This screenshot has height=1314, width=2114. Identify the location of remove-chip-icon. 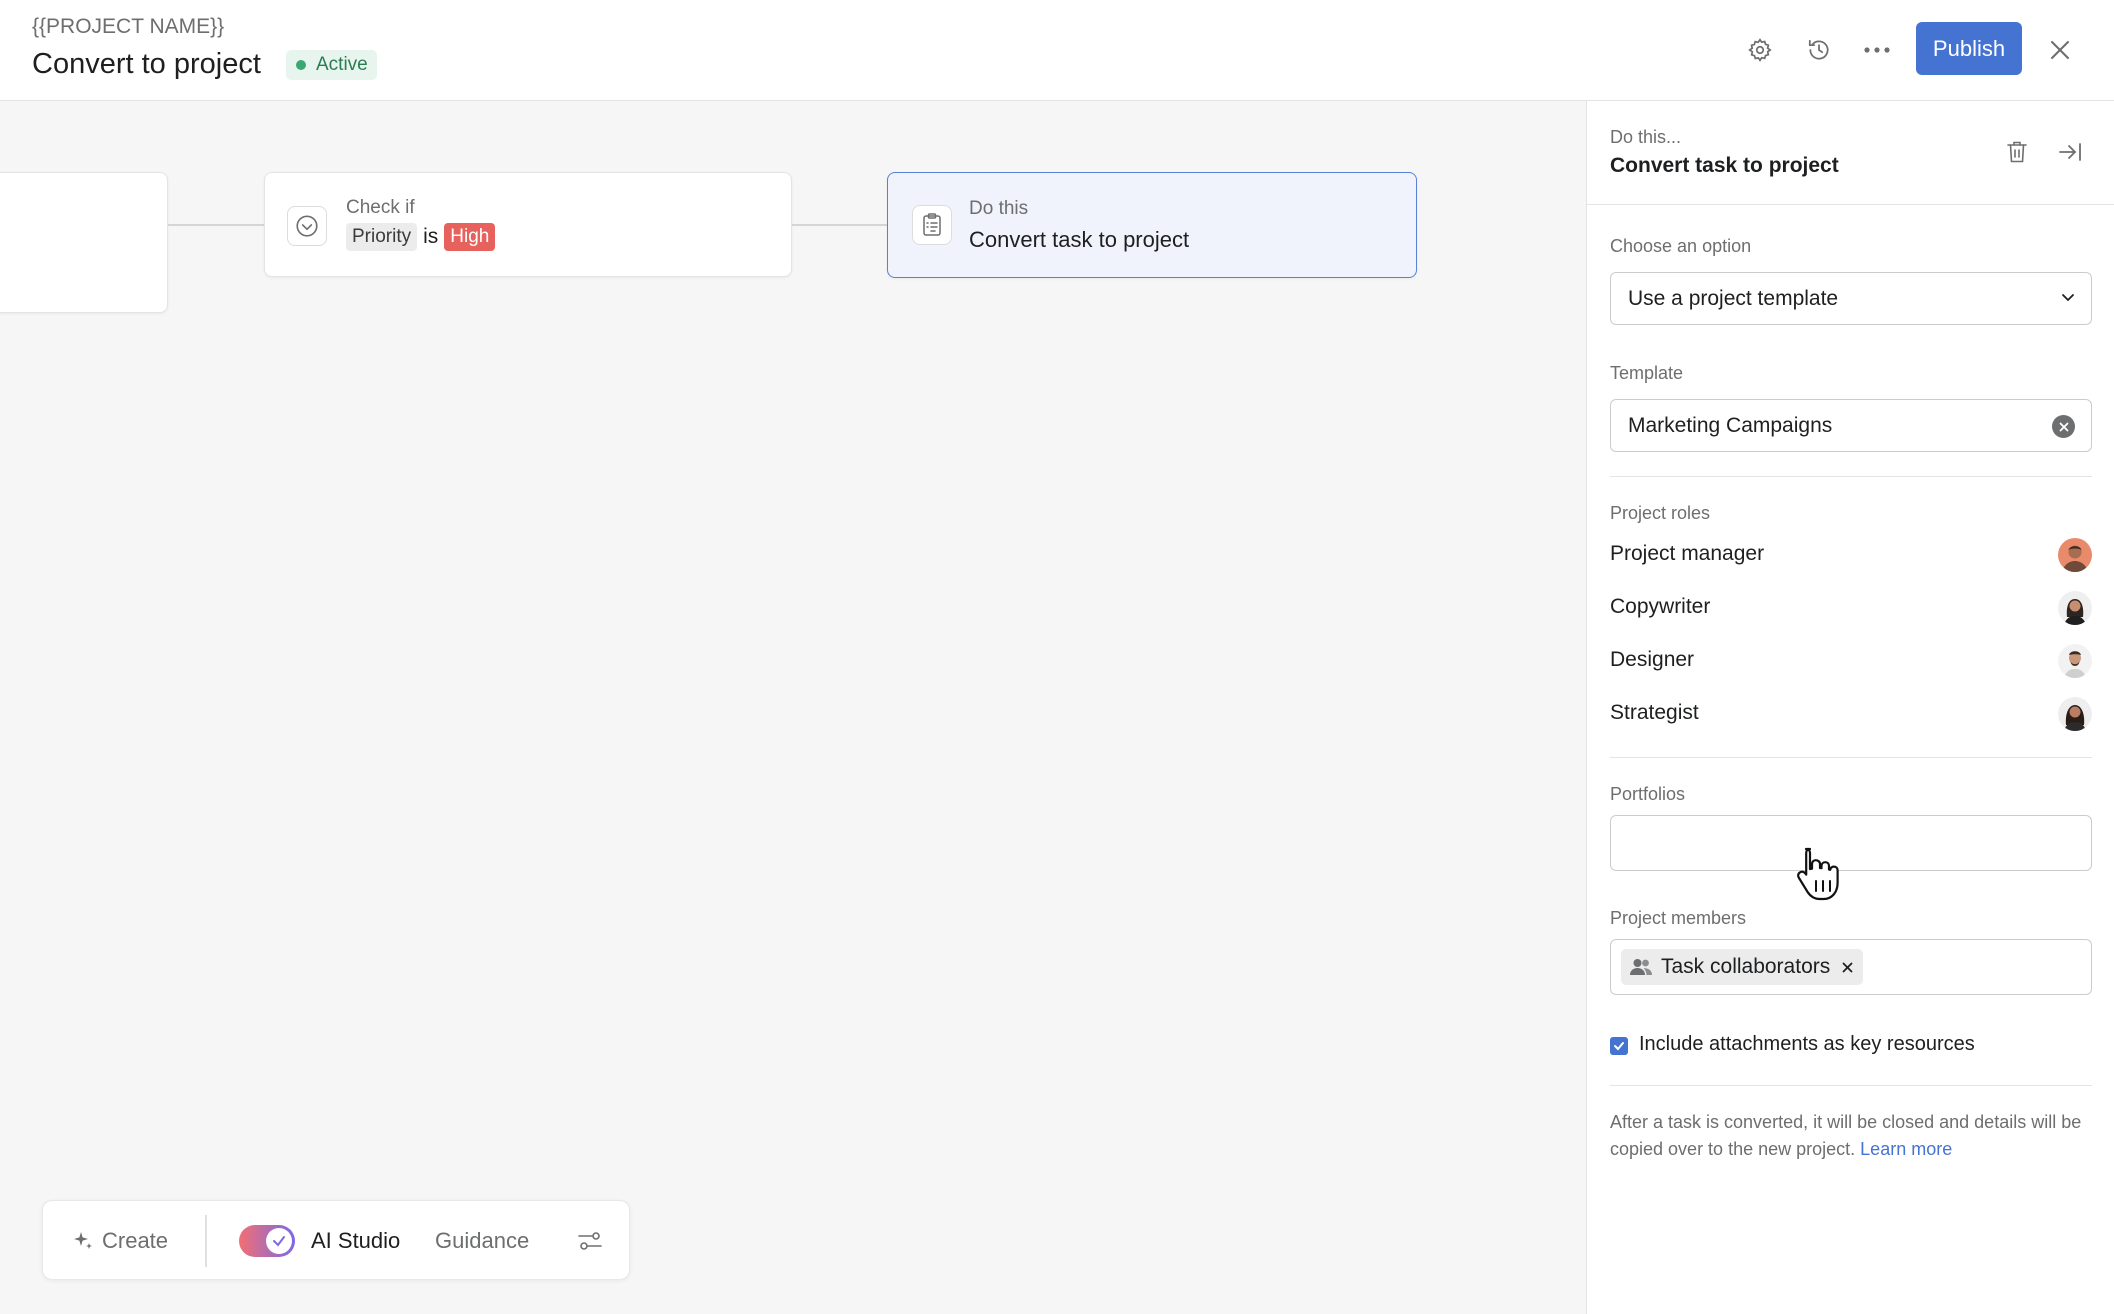
(1847, 967).